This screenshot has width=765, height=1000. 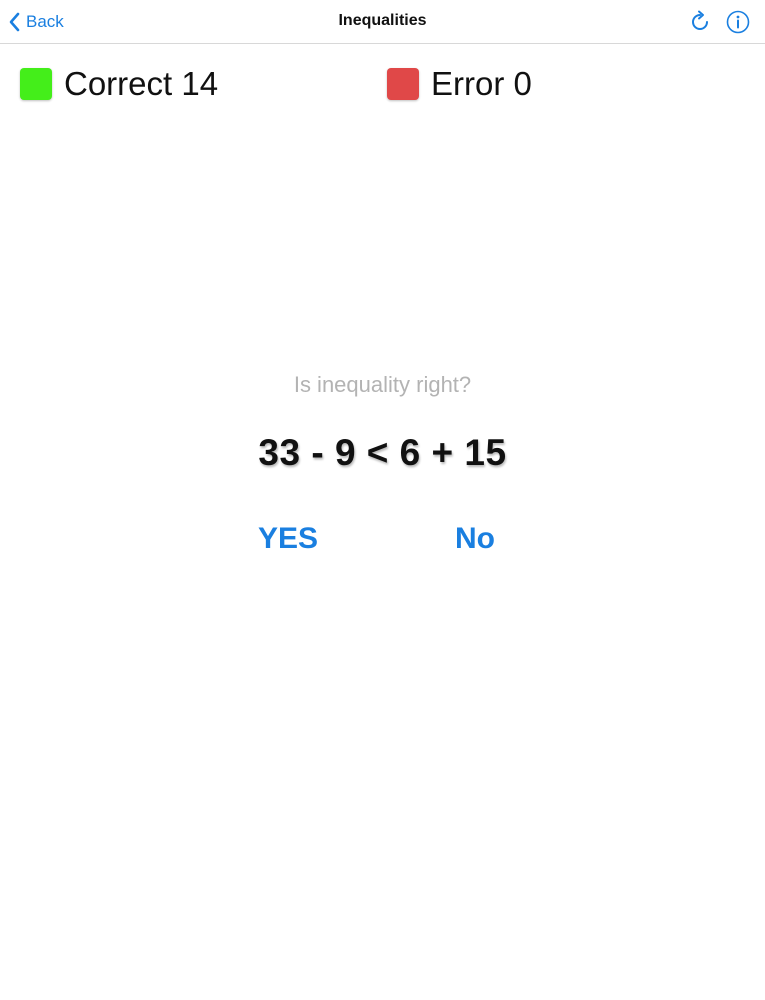 I want to click on info-icon, so click(x=738, y=22).